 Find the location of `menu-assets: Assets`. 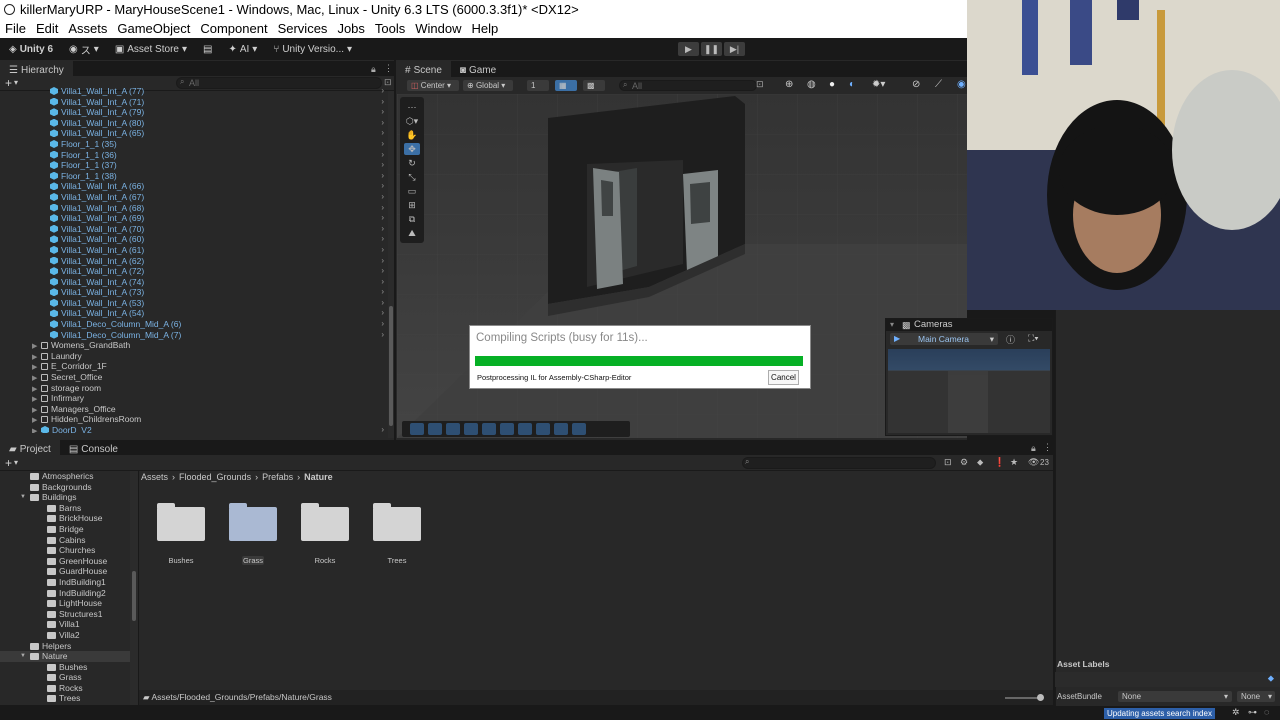

menu-assets: Assets is located at coordinates (87, 28).